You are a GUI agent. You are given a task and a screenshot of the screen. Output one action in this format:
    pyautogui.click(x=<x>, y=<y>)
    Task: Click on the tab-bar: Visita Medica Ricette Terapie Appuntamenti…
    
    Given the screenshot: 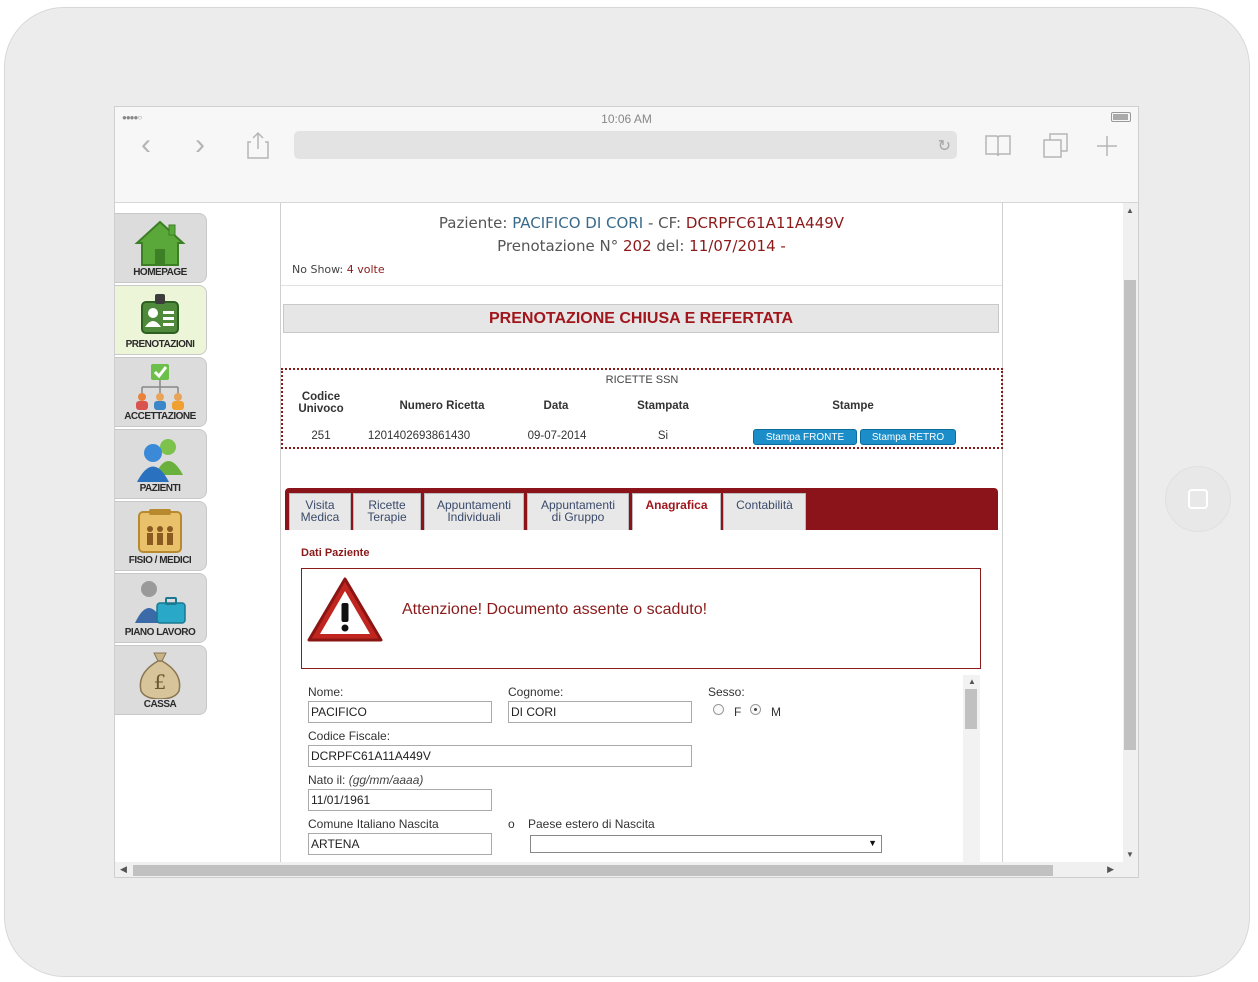 What is the action you would take?
    pyautogui.click(x=641, y=509)
    